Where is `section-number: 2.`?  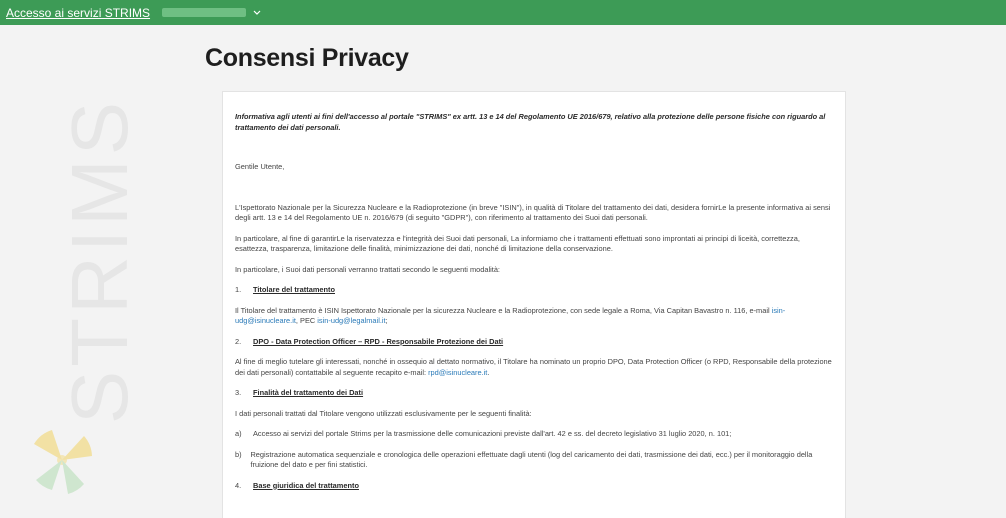
section-number: 2. is located at coordinates (238, 341).